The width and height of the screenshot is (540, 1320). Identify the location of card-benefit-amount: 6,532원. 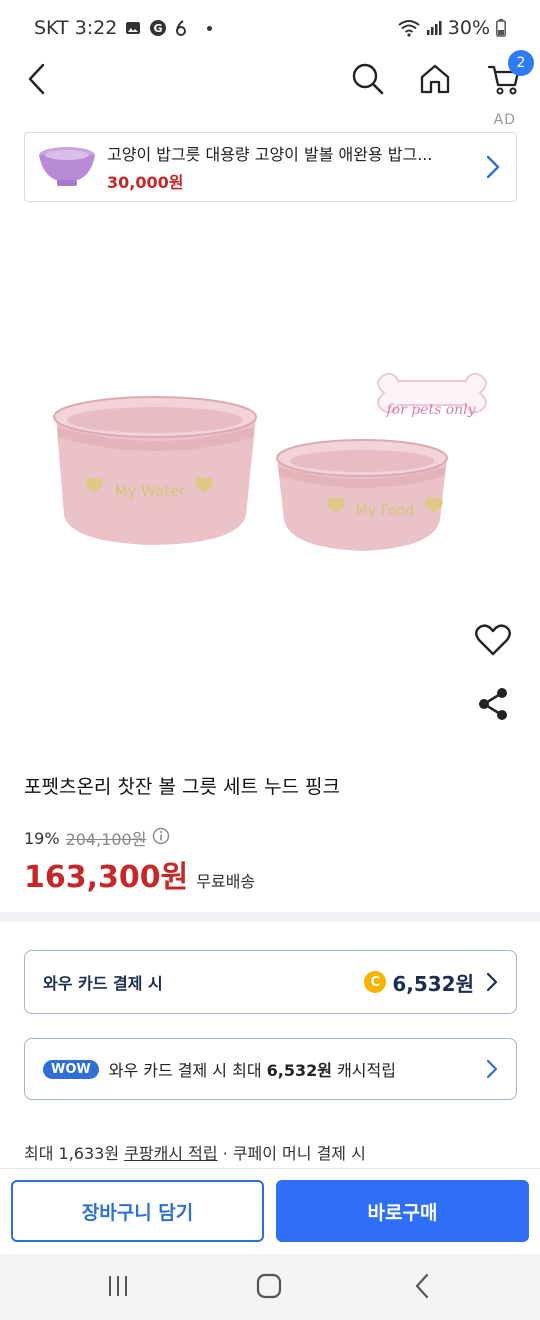
(433, 983).